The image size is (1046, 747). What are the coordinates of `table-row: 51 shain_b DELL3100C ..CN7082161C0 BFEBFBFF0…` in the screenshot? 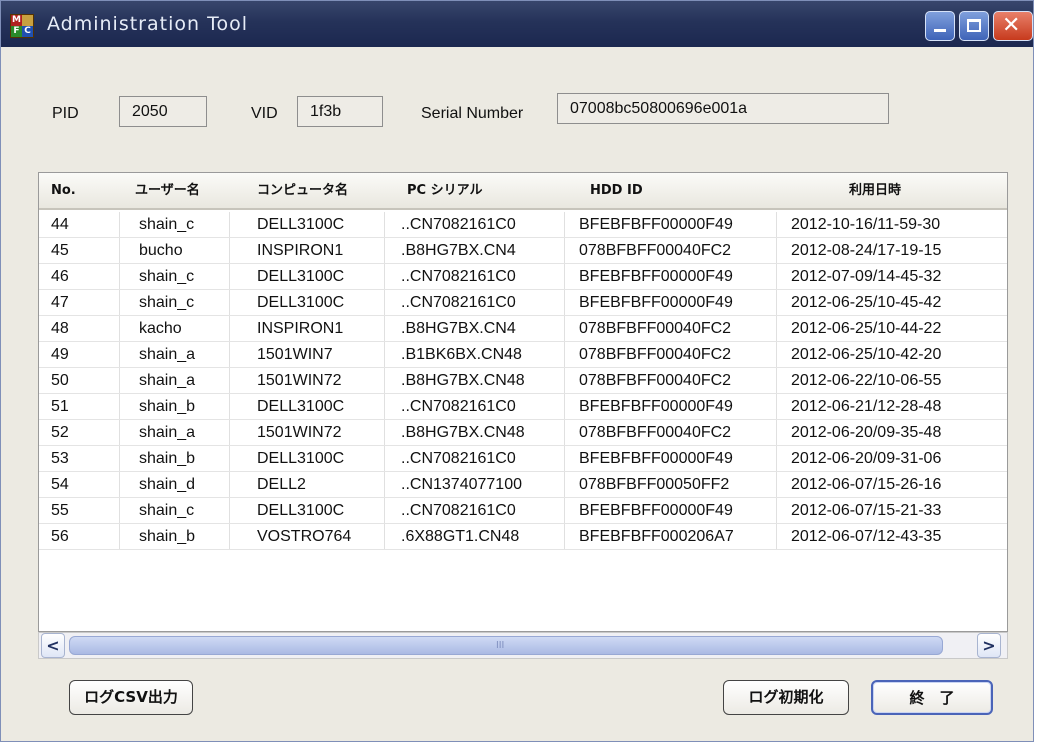 It's located at (523, 407).